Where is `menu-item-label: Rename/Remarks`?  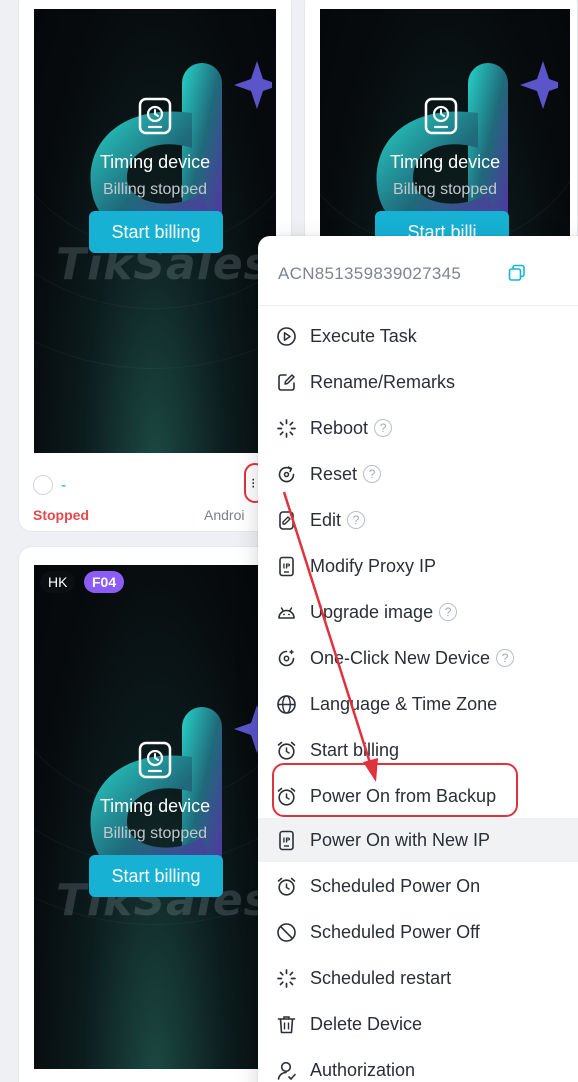 menu-item-label: Rename/Remarks is located at coordinates (383, 382).